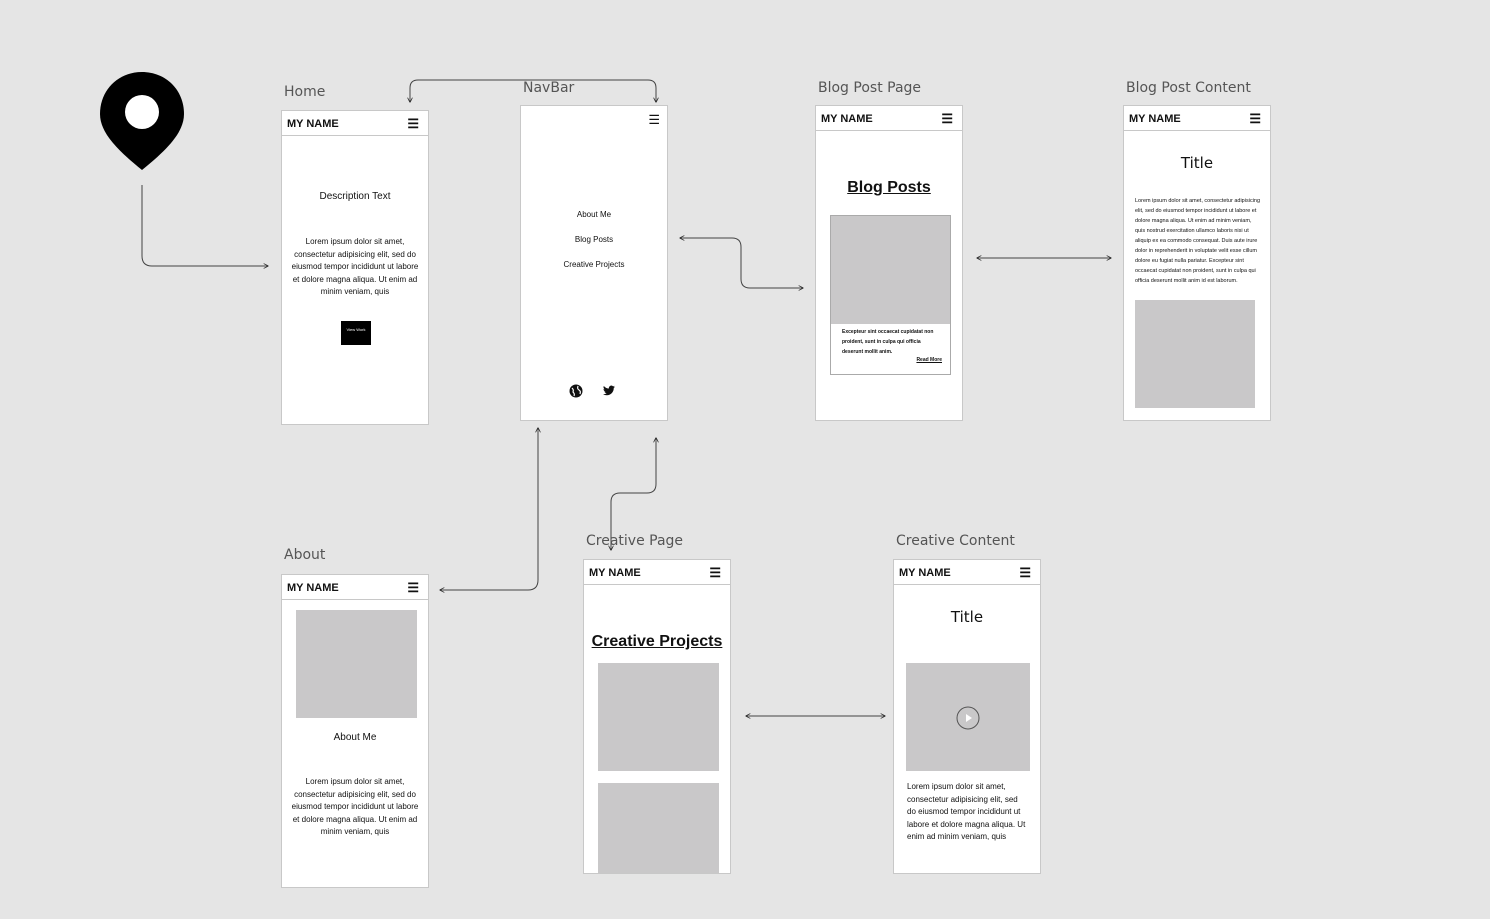 Image resolution: width=1490 pixels, height=919 pixels. What do you see at coordinates (305, 555) in the screenshot?
I see `frame-label-about: About` at bounding box center [305, 555].